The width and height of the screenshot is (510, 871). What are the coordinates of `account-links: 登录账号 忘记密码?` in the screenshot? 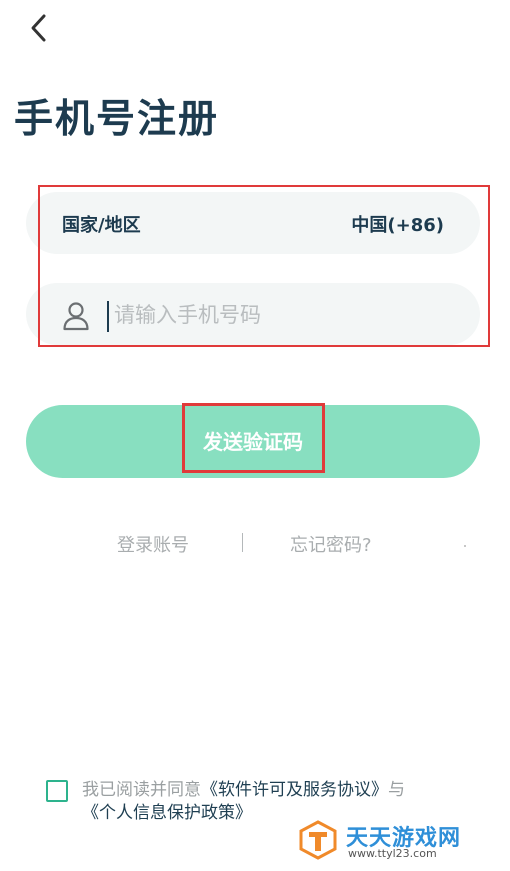 It's located at (255, 544).